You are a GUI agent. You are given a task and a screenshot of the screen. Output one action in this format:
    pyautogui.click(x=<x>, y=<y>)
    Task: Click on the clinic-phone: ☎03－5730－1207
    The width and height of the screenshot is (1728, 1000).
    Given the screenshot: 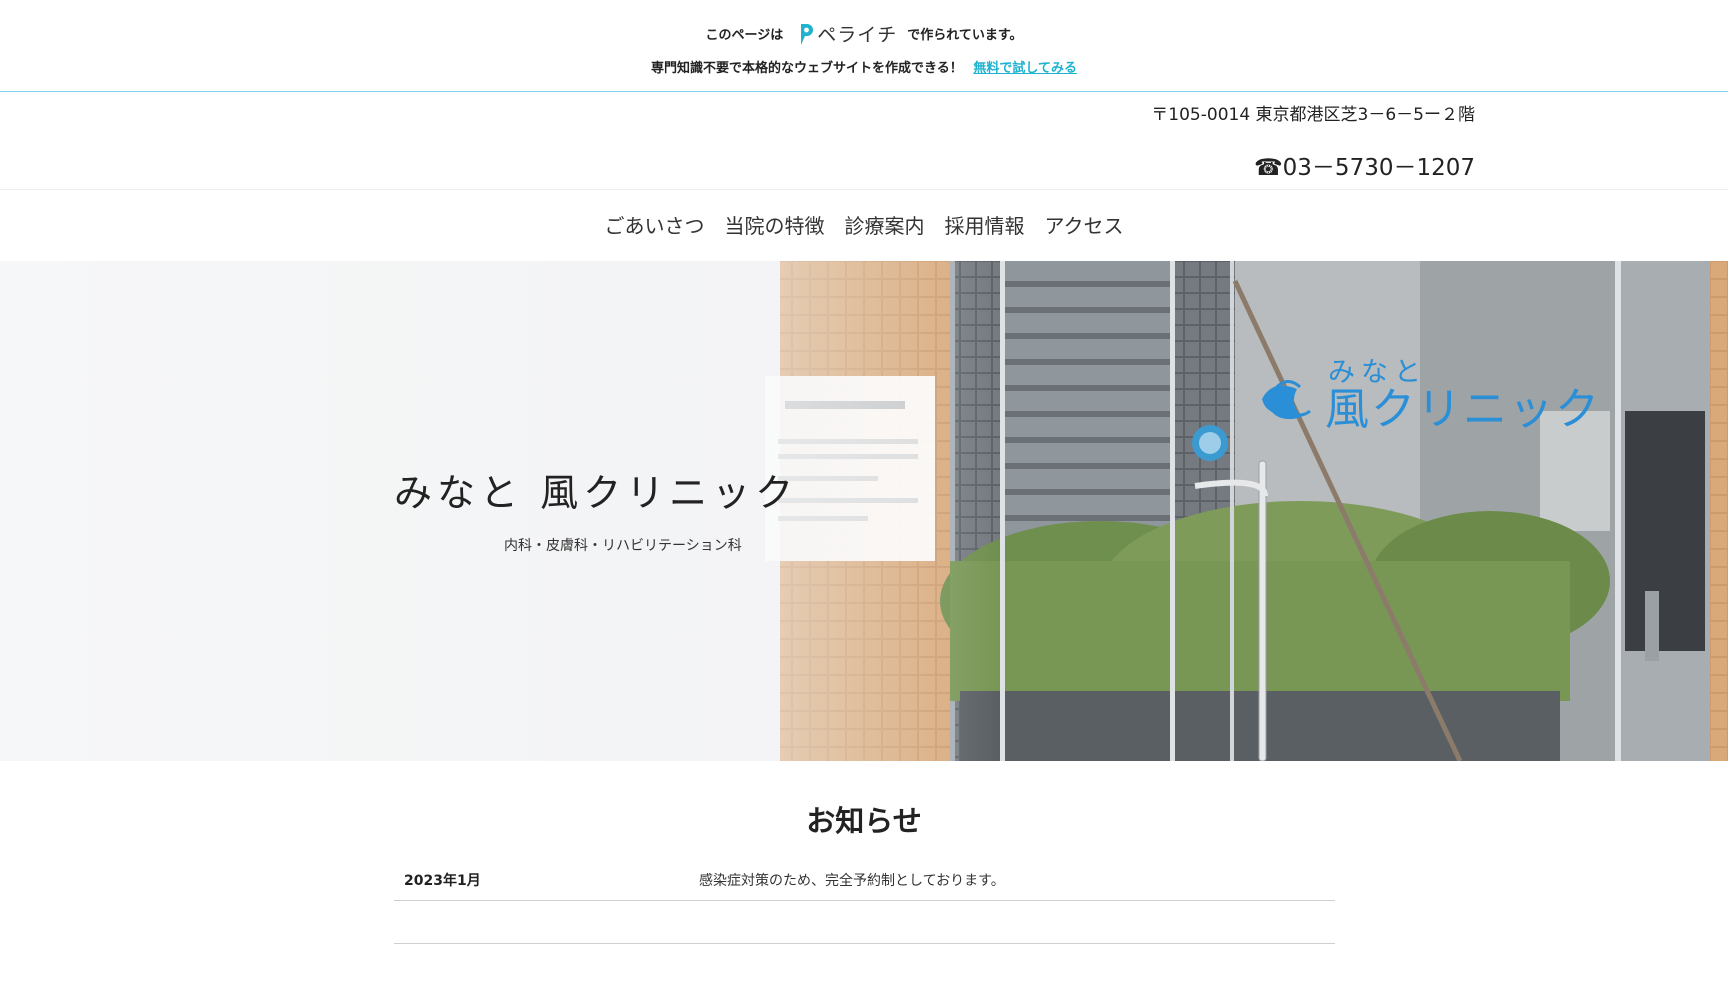 What is the action you would take?
    pyautogui.click(x=1364, y=165)
    